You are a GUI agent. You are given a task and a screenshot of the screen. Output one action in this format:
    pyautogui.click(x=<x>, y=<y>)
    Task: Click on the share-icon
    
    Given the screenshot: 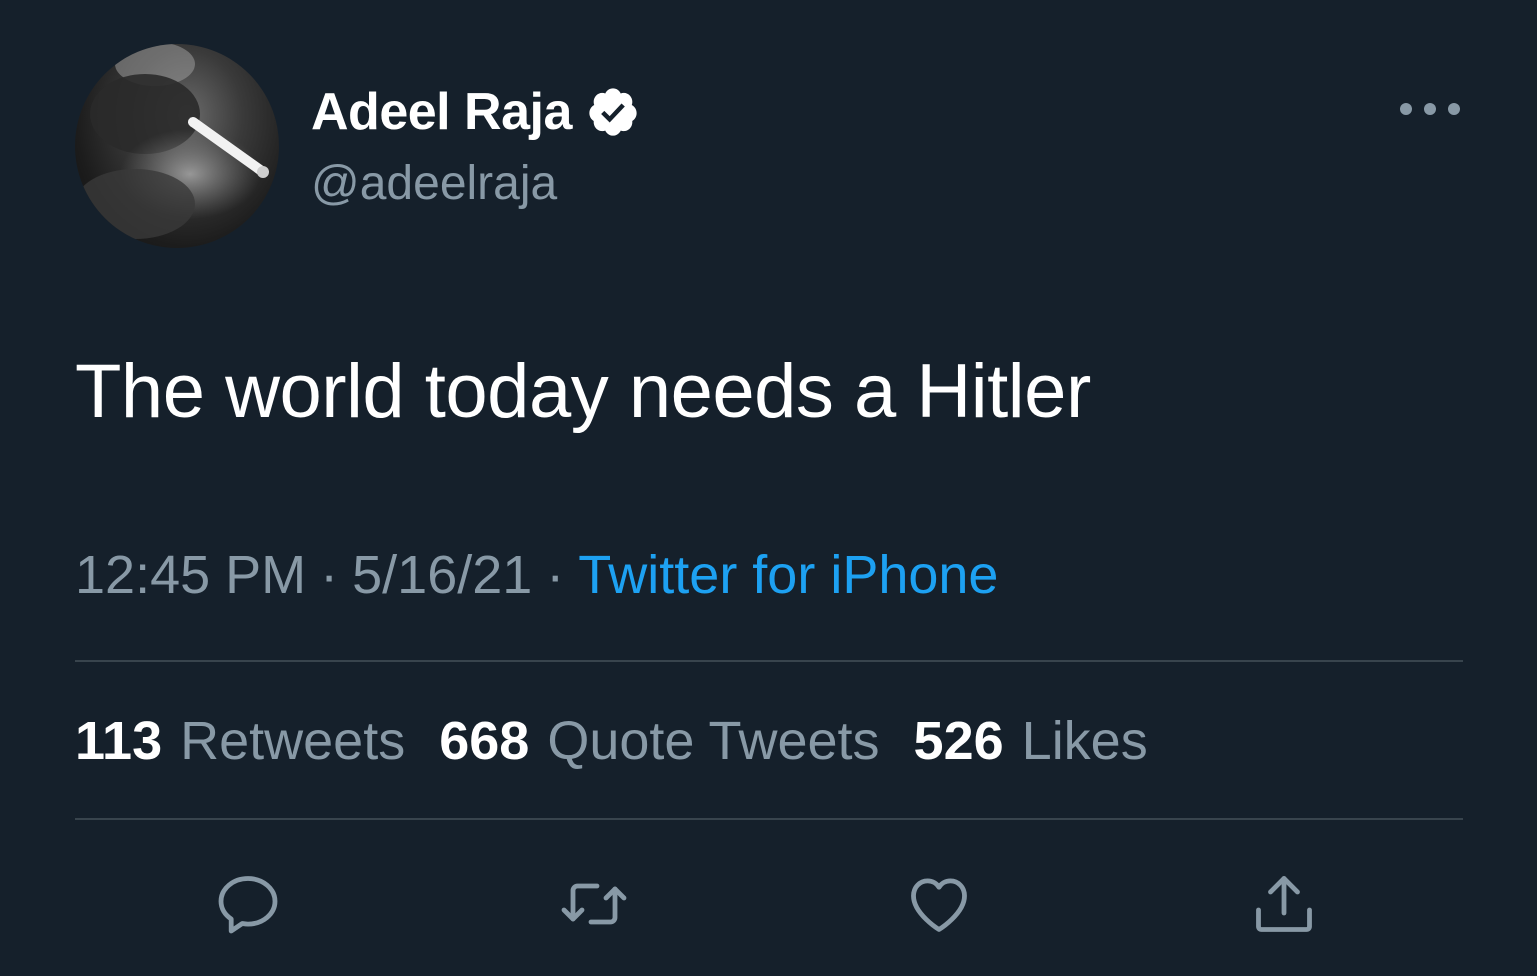 What is the action you would take?
    pyautogui.click(x=1284, y=904)
    